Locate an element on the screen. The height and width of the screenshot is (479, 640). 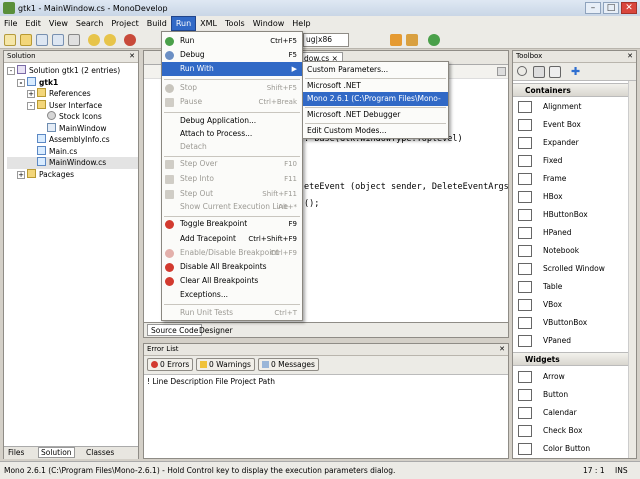
rebuild-icon is located at coordinates (412, 40).